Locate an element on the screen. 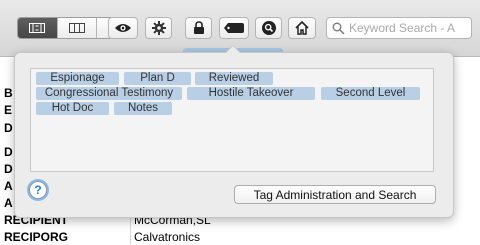  gear-icon is located at coordinates (158, 28).